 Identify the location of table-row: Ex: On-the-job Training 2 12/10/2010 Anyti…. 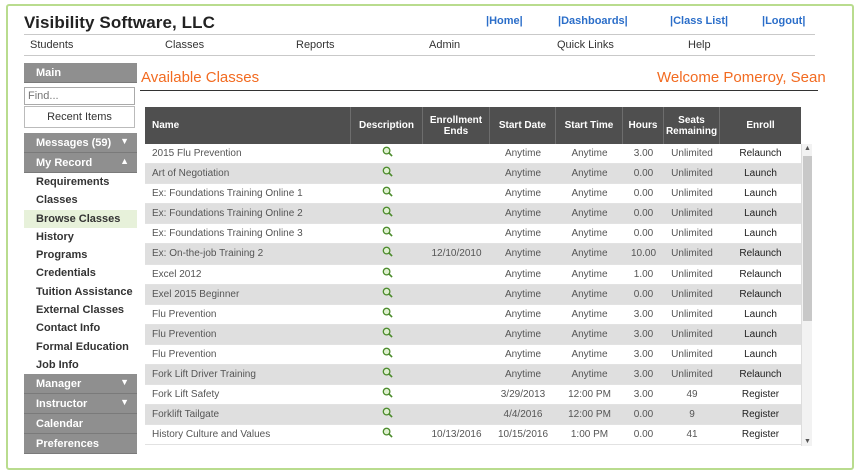
(473, 254).